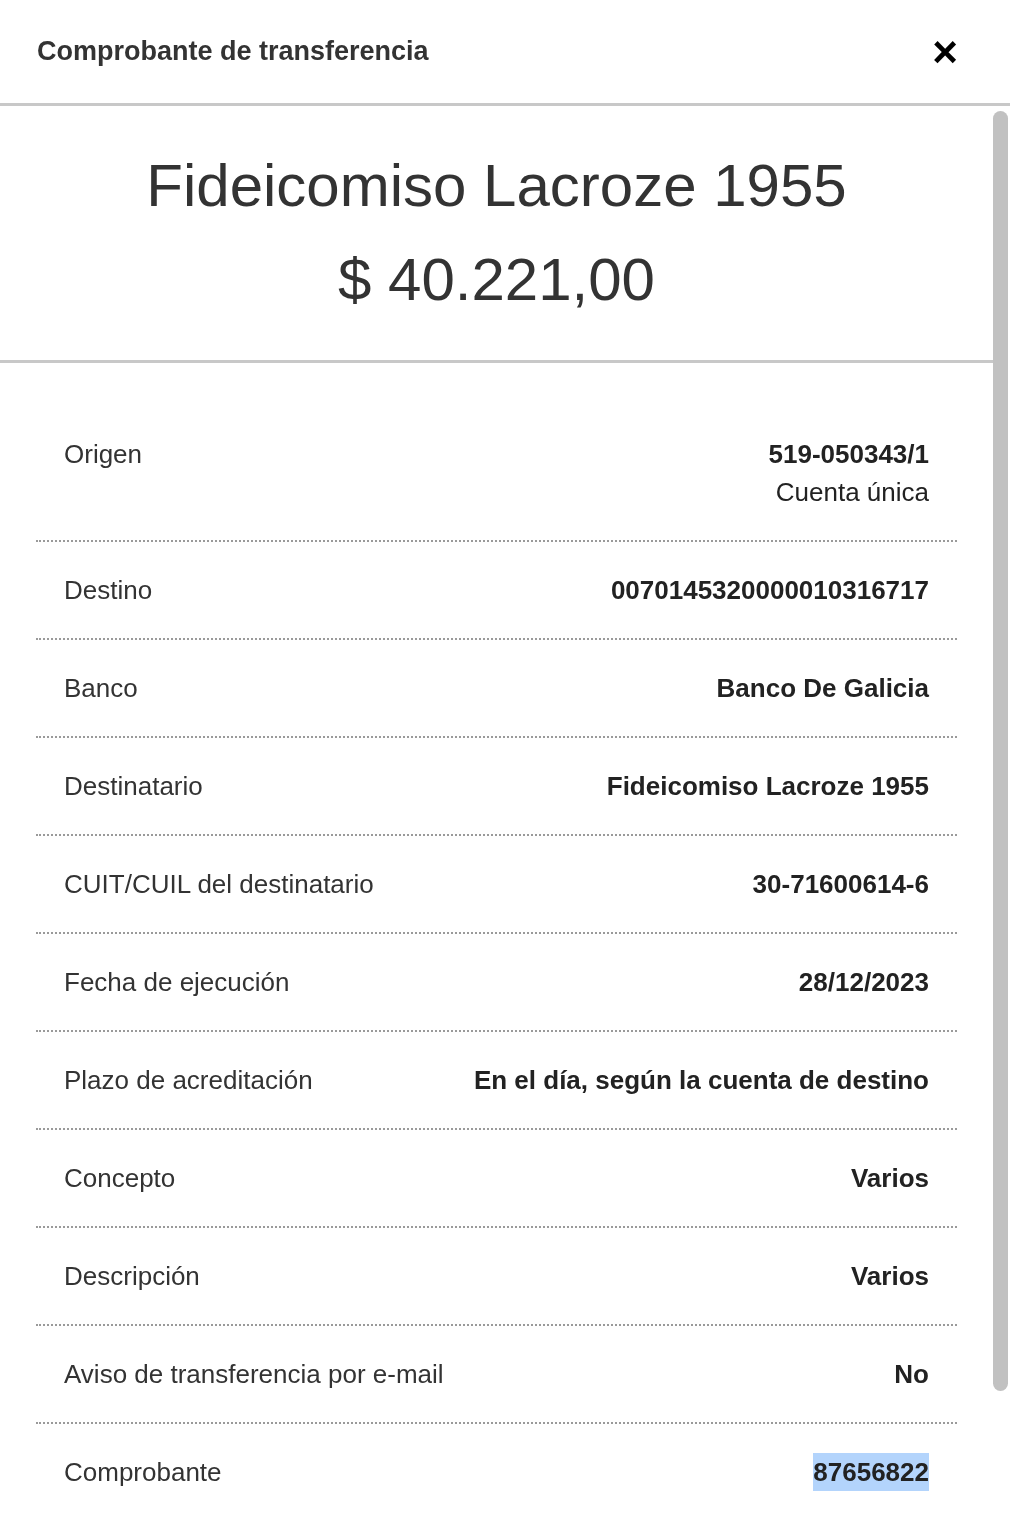 This screenshot has height=1520, width=1010. Describe the element at coordinates (103, 454) in the screenshot. I see `detail-label: Origen` at that location.